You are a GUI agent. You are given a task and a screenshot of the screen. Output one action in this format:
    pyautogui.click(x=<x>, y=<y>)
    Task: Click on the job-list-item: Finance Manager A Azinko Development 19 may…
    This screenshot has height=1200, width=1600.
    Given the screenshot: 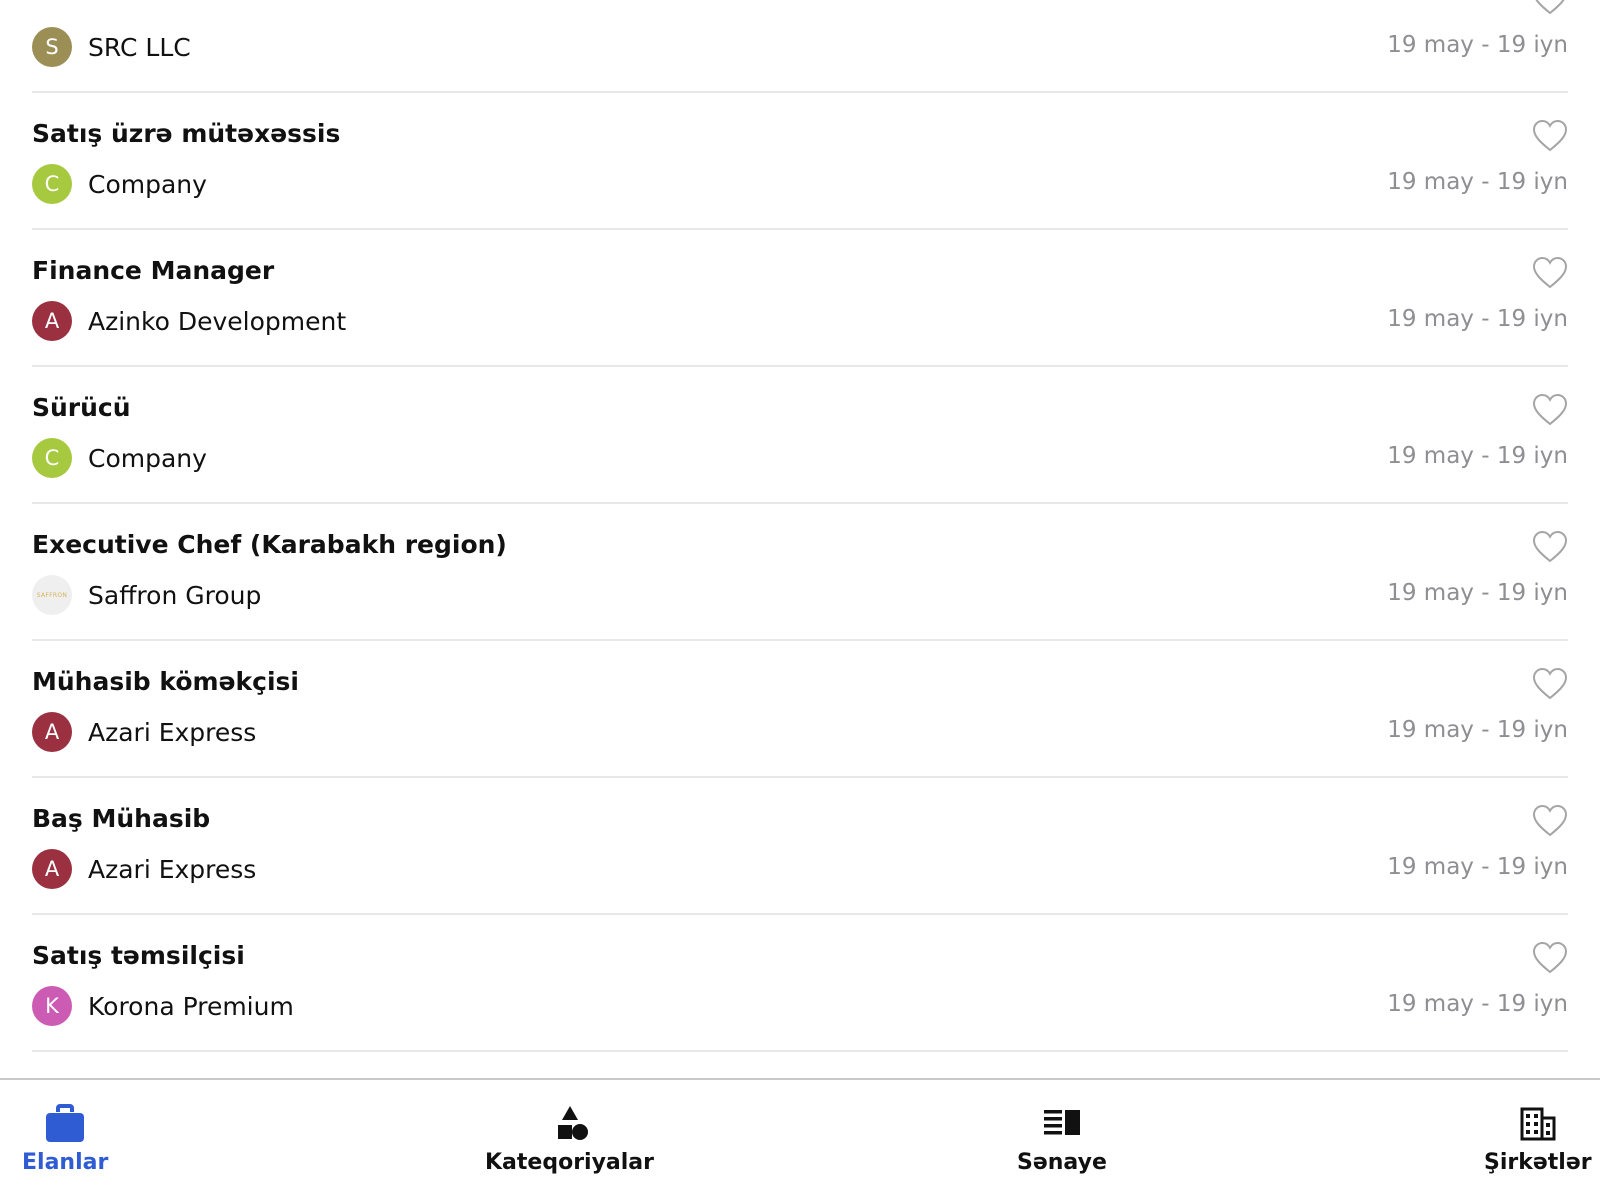 What is the action you would take?
    pyautogui.click(x=800, y=298)
    